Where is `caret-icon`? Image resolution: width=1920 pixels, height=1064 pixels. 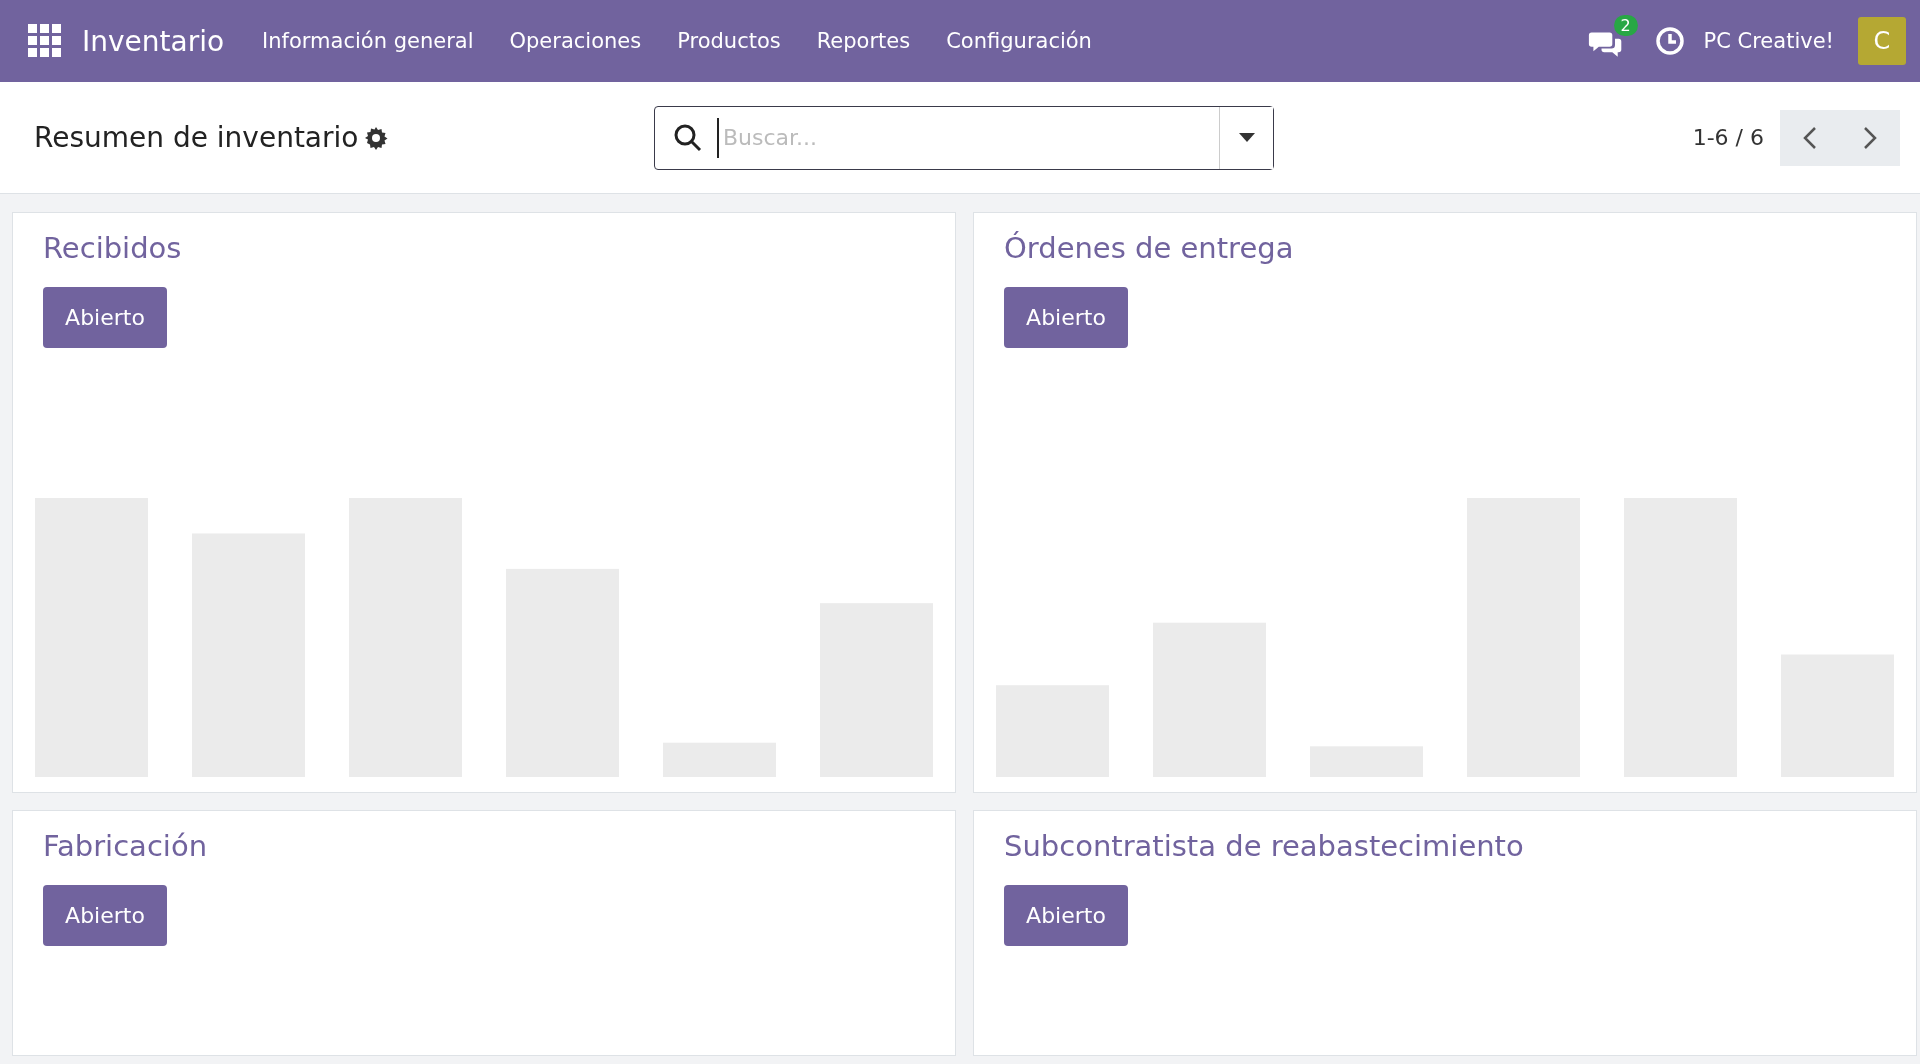
caret-icon is located at coordinates (1246, 137).